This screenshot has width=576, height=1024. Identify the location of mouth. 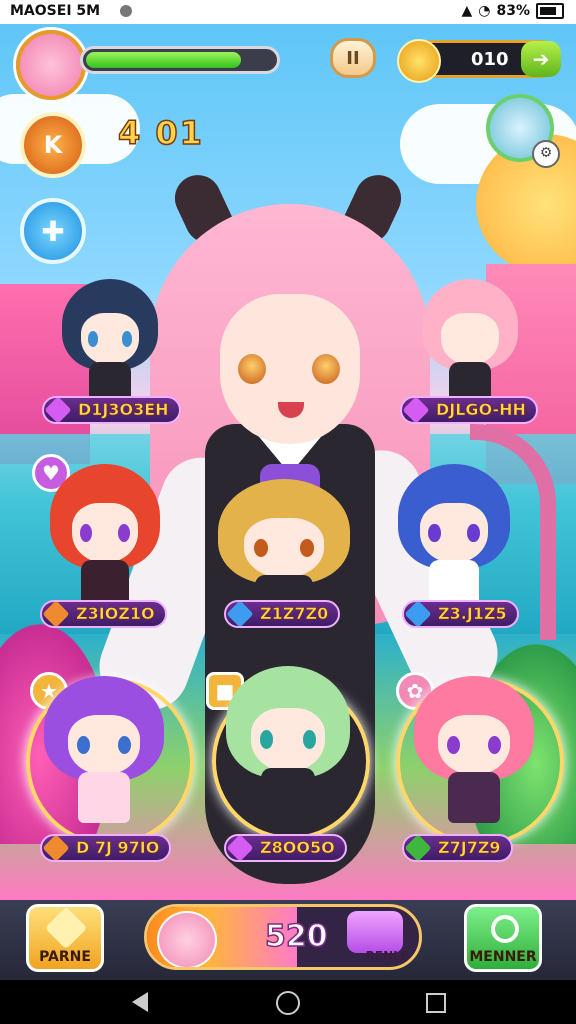
(291, 410).